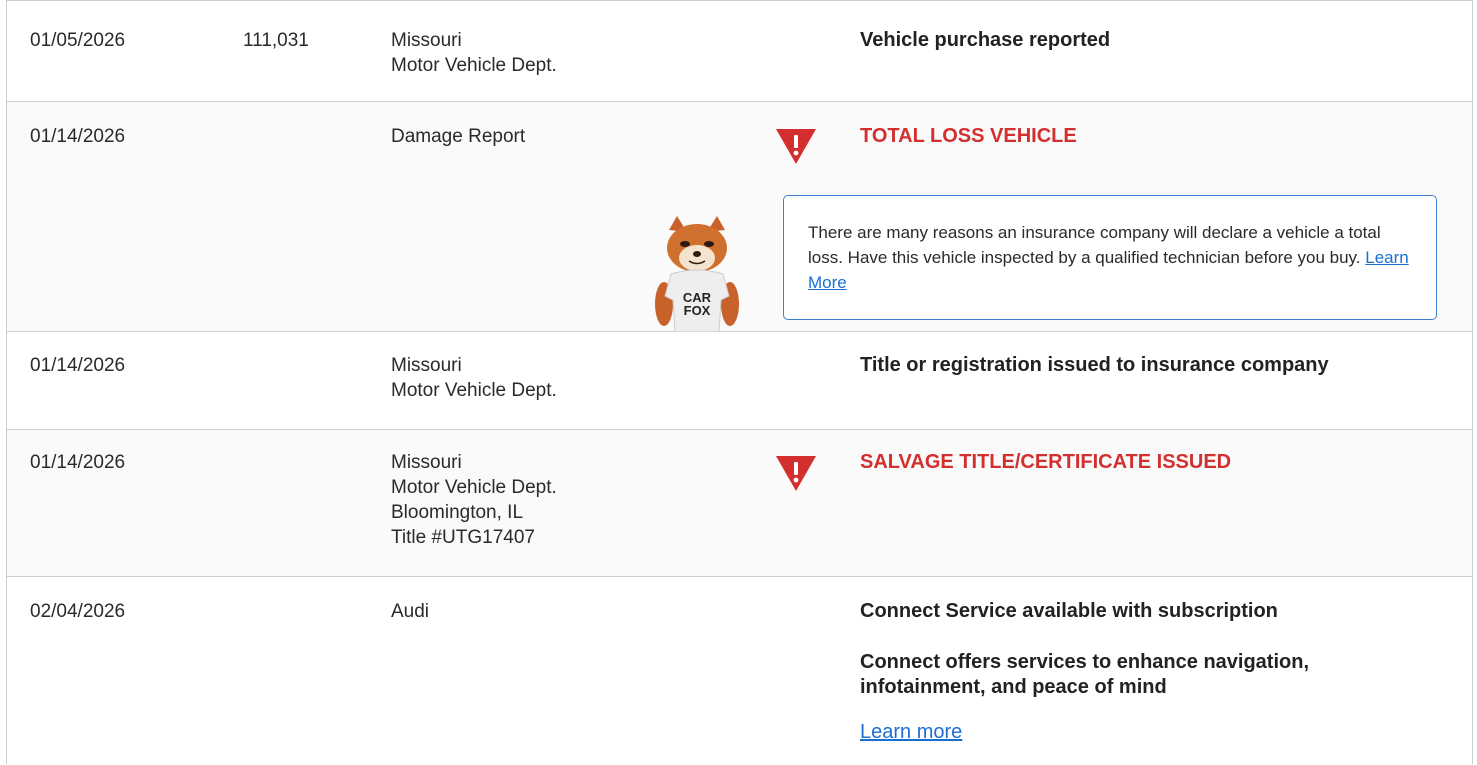 This screenshot has height=765, width=1477. Describe the element at coordinates (276, 40) in the screenshot. I see `record-mileage: 111,031` at that location.